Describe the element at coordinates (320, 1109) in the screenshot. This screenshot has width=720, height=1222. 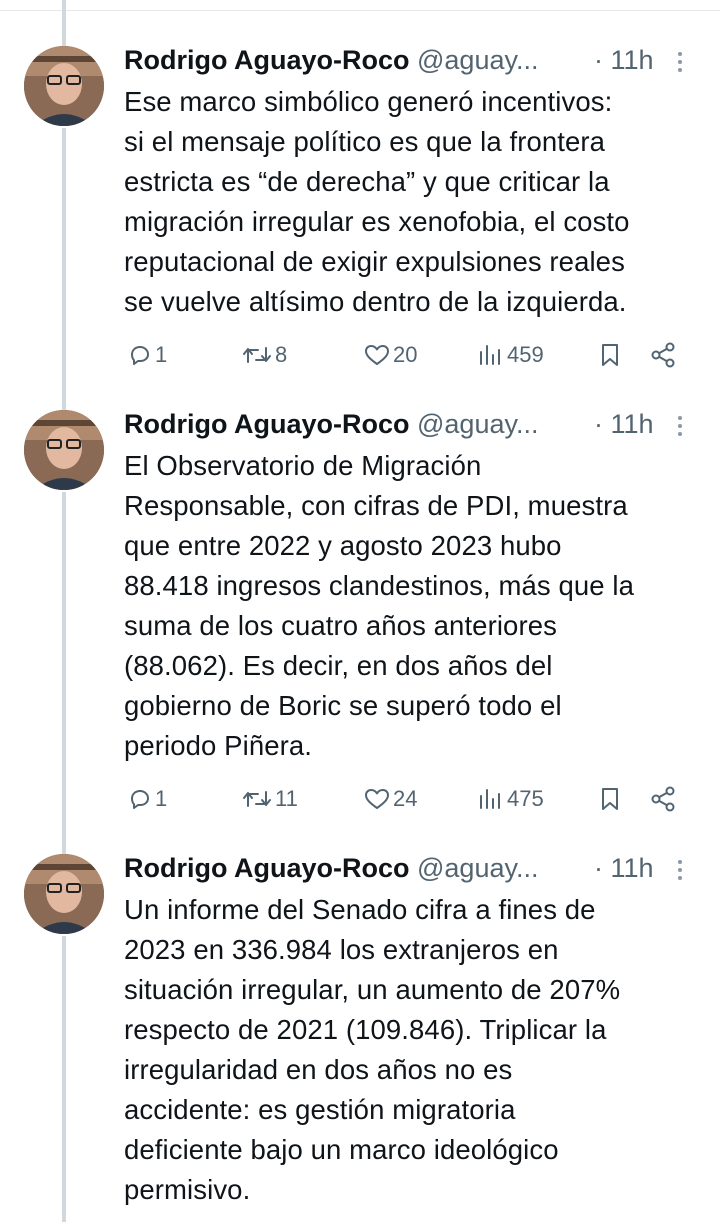
I see `tweet-text-line: accidente: es gestión migratoria` at that location.